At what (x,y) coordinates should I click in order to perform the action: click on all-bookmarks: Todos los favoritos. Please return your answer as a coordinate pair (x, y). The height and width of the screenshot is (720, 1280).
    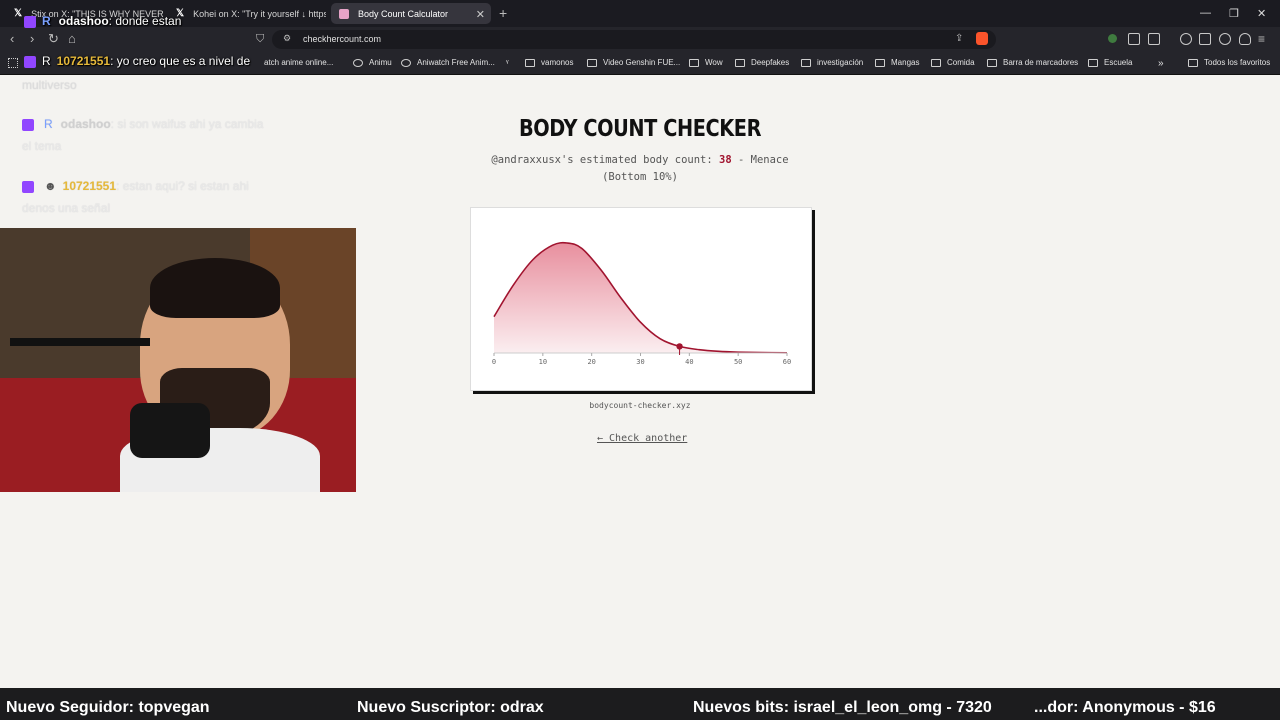
    Looking at the image, I should click on (1229, 62).